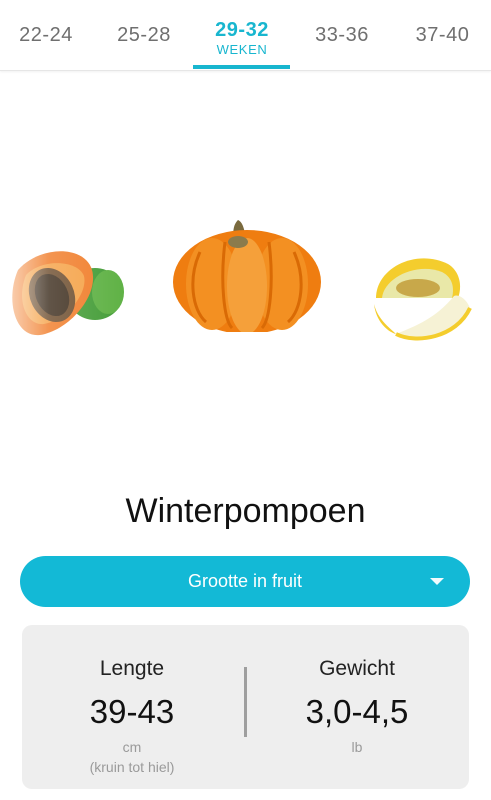 This screenshot has width=491, height=800. I want to click on dropdown-label: Grootte in fruit, so click(245, 581).